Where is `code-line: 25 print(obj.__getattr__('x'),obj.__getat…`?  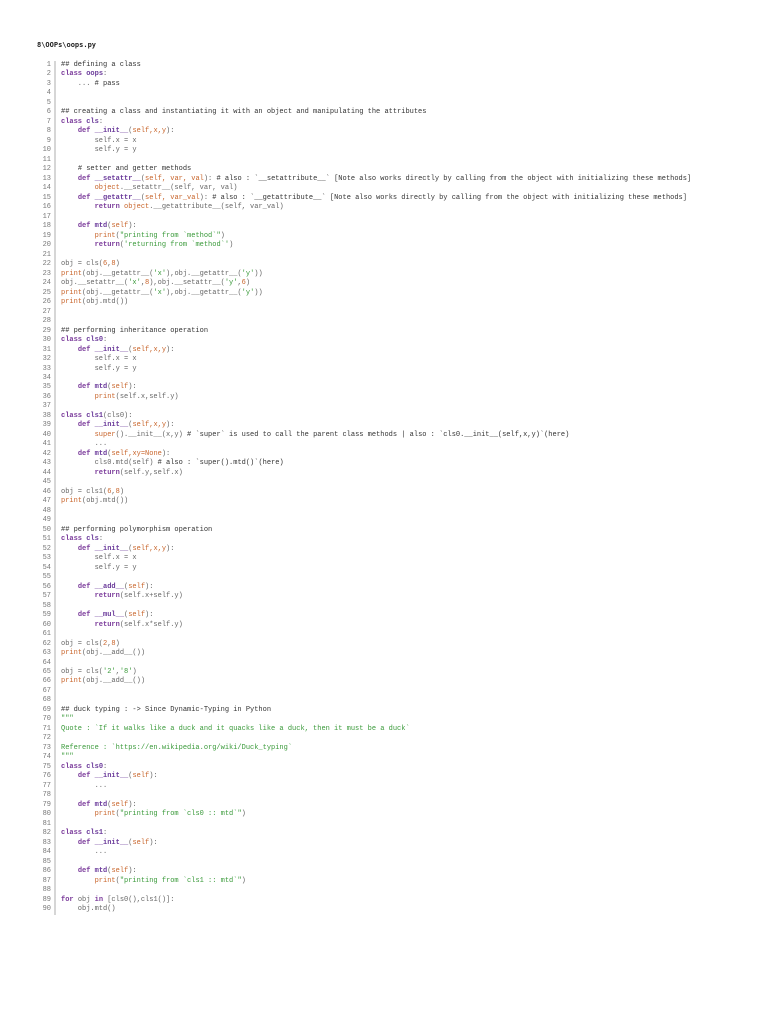 code-line: 25 print(obj.__getattr__('x'),obj.__getat… is located at coordinates (360, 293).